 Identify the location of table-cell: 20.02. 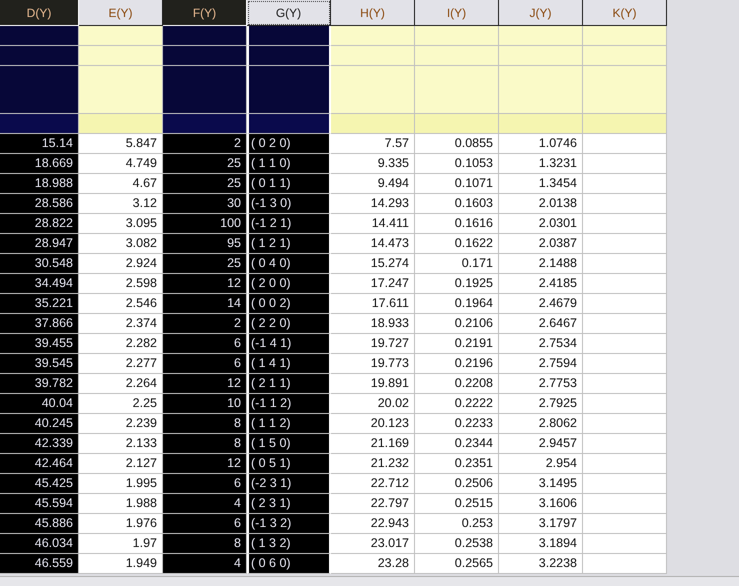
(373, 404).